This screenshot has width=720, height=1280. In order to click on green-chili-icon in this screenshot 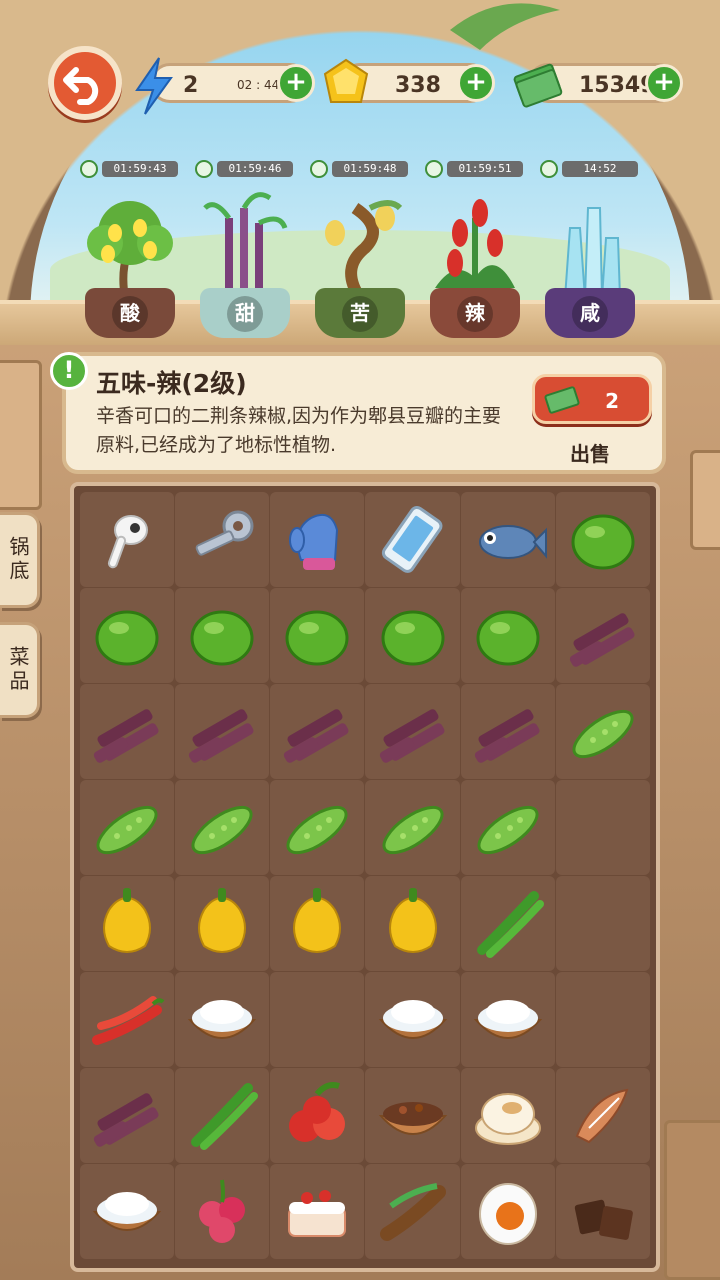, I will do `click(510, 924)`.